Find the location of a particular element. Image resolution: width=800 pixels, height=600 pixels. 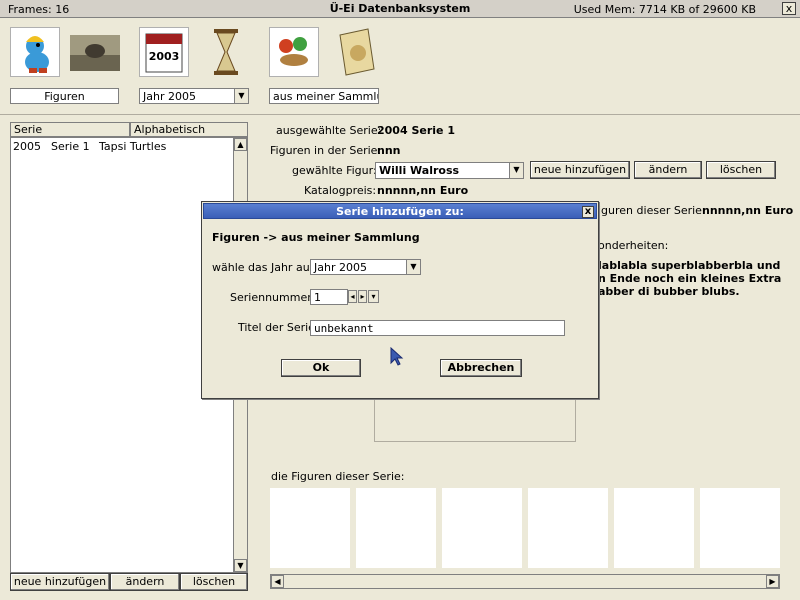

edit-series-button: ändern is located at coordinates (145, 582).